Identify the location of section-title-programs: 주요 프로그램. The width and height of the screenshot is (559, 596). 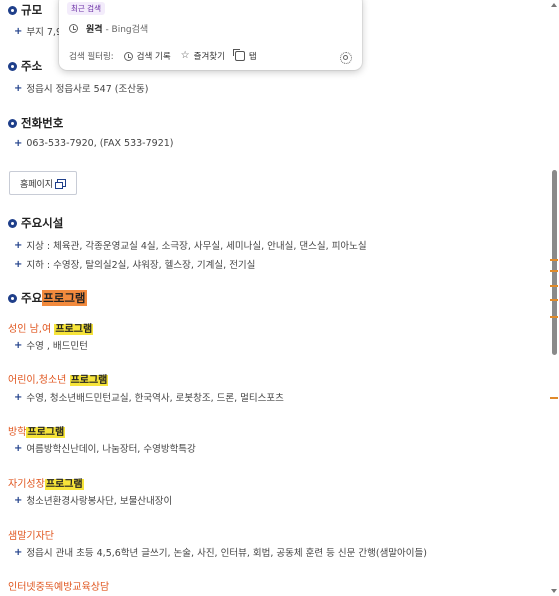
(47, 298).